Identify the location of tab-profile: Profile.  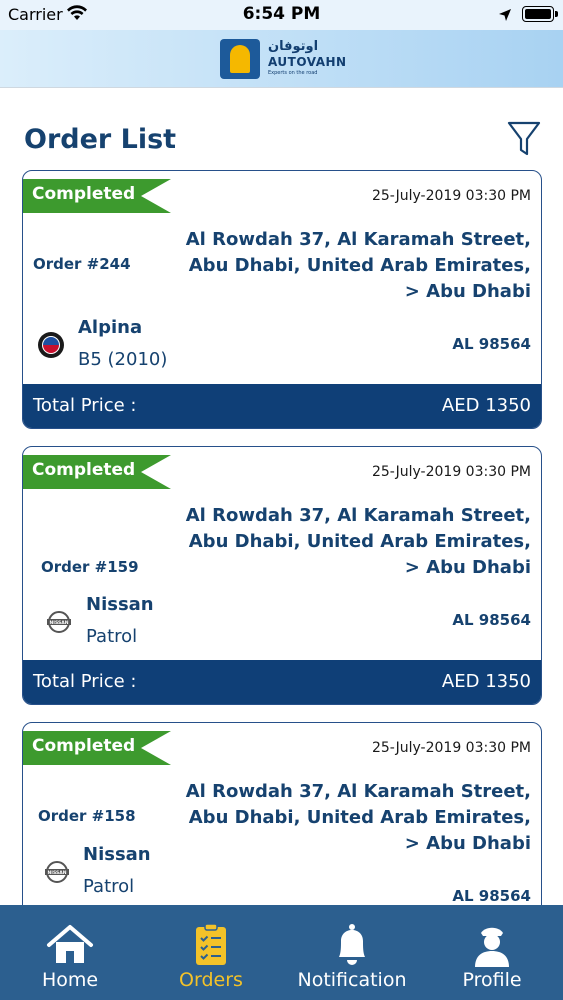
(492, 952).